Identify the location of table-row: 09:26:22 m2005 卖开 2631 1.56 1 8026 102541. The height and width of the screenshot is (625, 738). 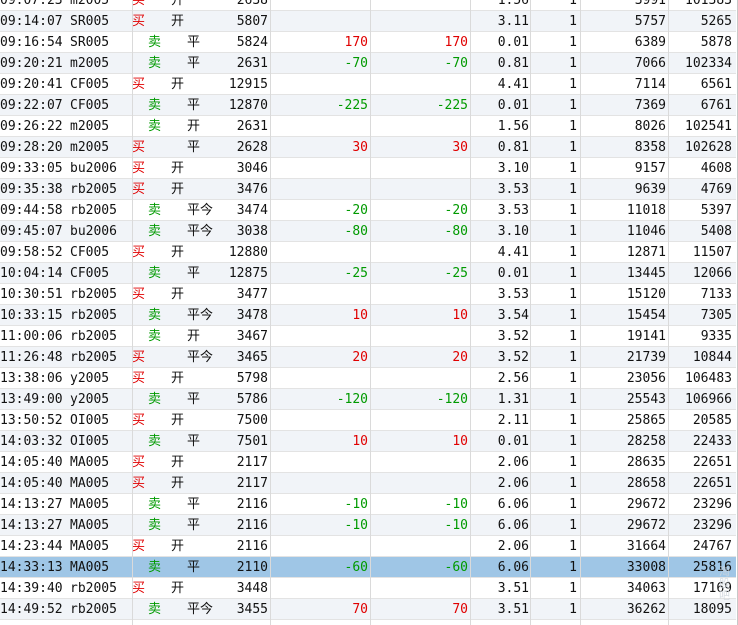
(368, 126).